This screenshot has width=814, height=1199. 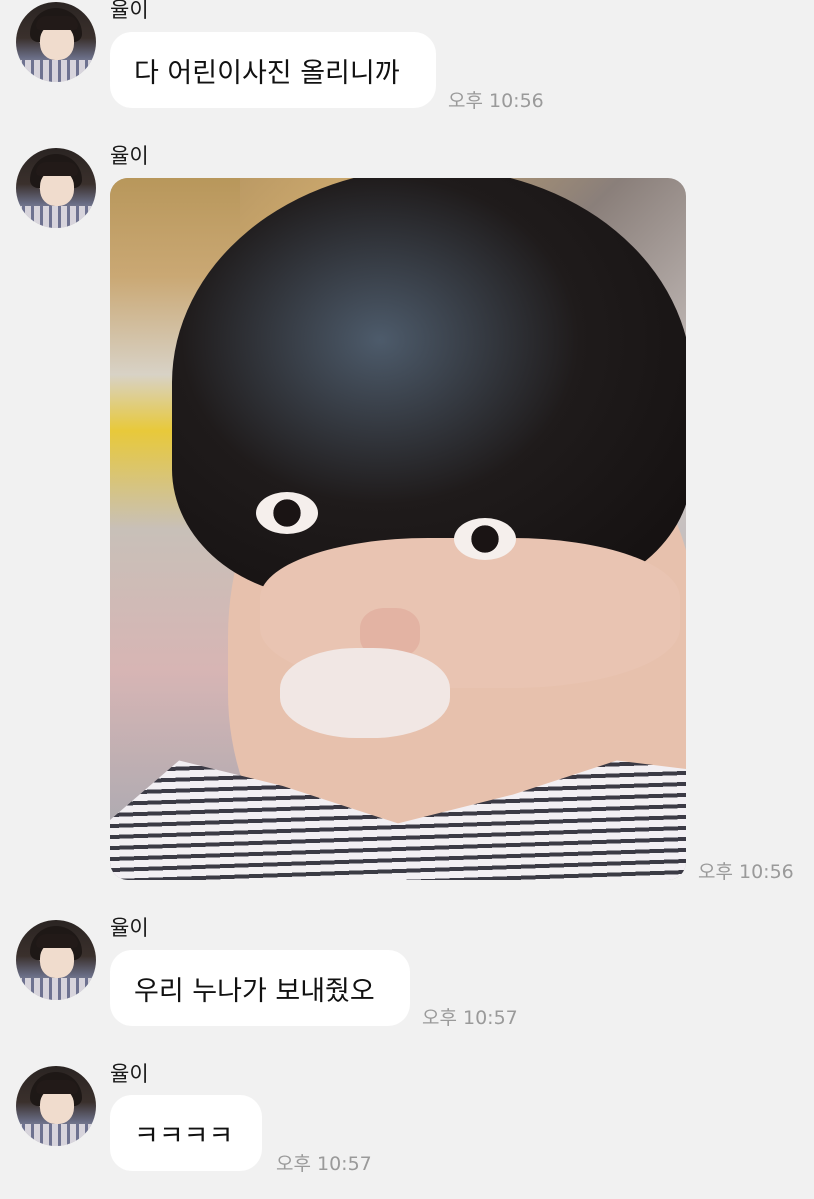 What do you see at coordinates (260, 988) in the screenshot?
I see `message-bubble: 우리 누나가 보내줬오` at bounding box center [260, 988].